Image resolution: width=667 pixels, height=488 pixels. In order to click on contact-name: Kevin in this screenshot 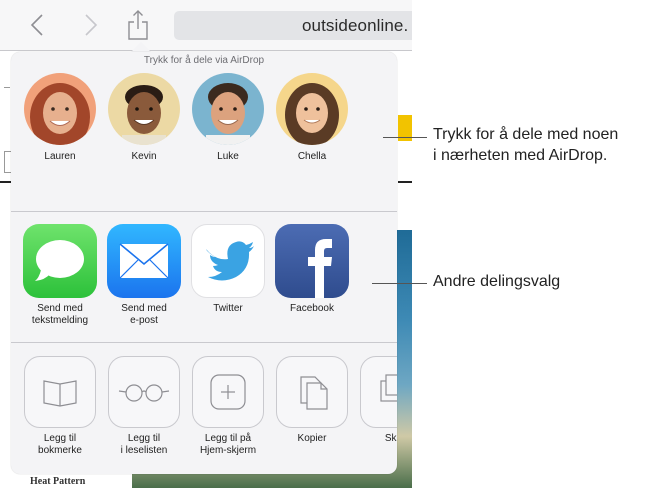, I will do `click(144, 156)`.